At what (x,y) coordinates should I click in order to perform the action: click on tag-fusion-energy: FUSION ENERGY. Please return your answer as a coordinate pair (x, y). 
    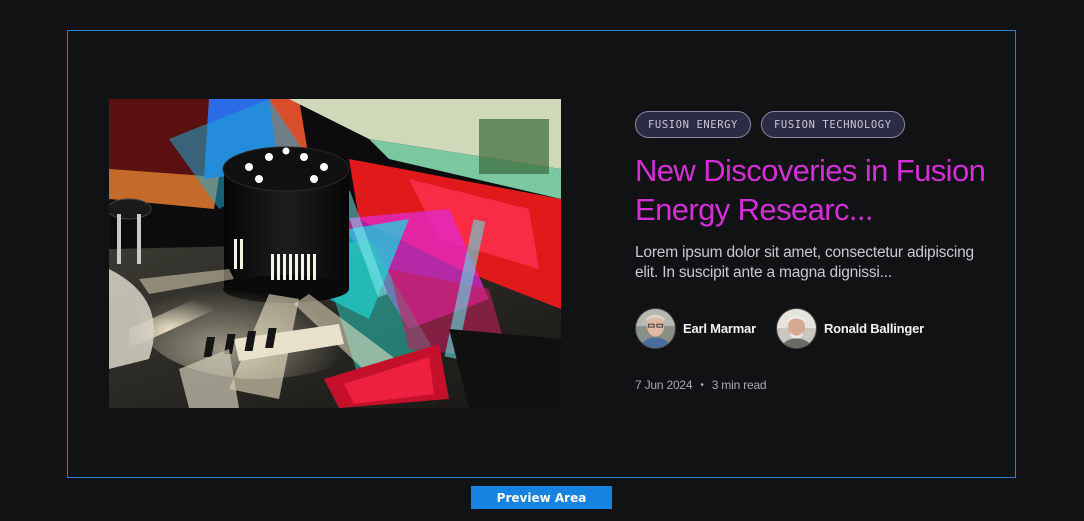
    Looking at the image, I should click on (693, 124).